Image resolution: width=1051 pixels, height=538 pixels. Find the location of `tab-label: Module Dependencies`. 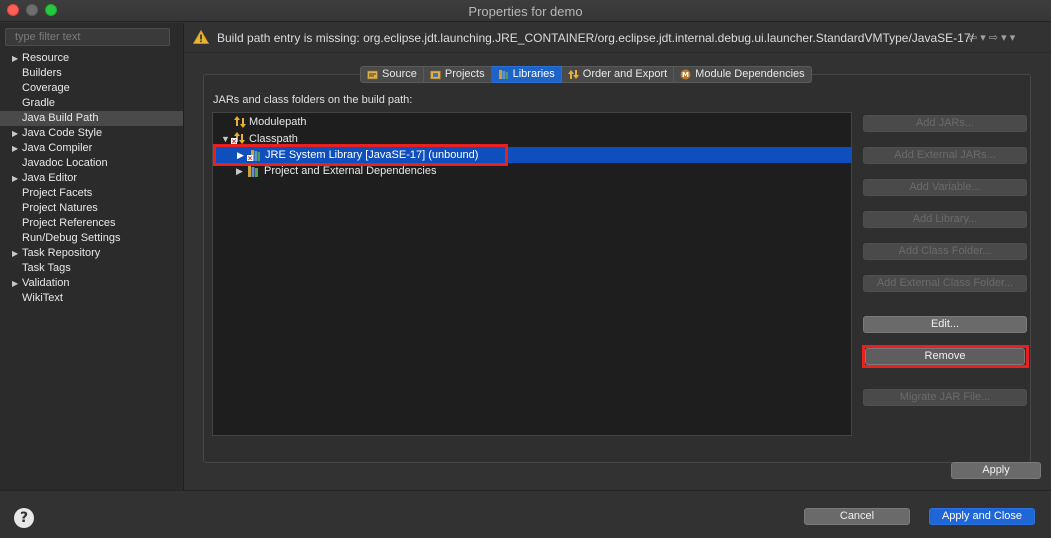

tab-label: Module Dependencies is located at coordinates (750, 74).